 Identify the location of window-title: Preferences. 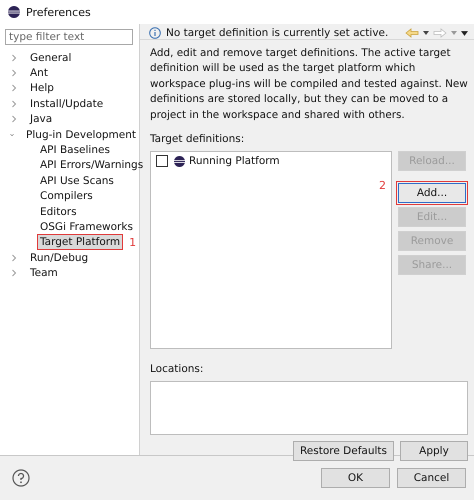
(58, 12).